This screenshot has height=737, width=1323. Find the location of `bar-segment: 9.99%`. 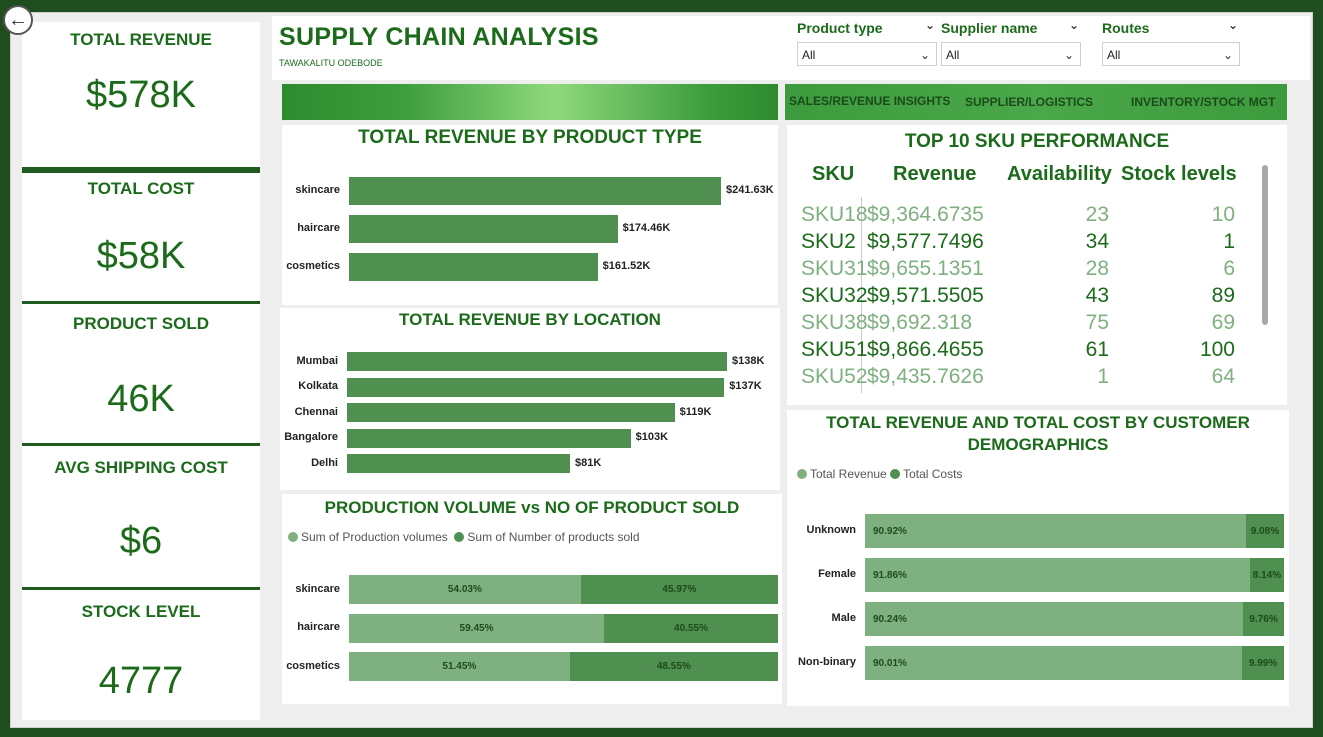

bar-segment: 9.99% is located at coordinates (1263, 663).